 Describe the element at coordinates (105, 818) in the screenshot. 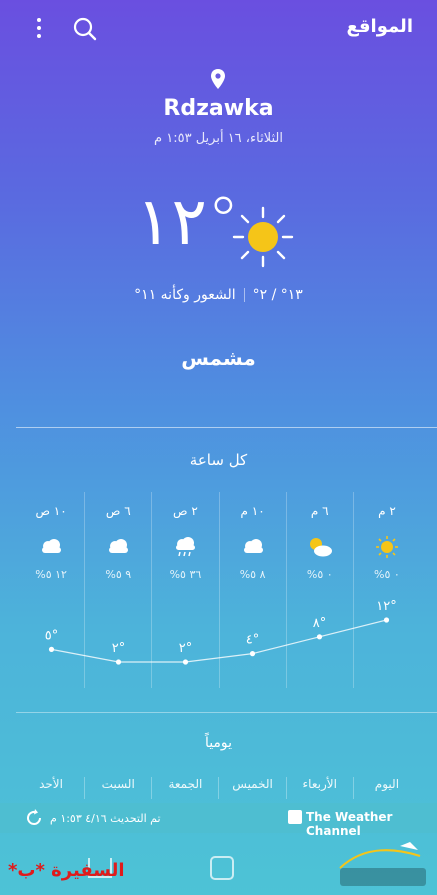

I see `last-updated: تم التحديث ٤/١٦ ١:٥٣ م` at that location.